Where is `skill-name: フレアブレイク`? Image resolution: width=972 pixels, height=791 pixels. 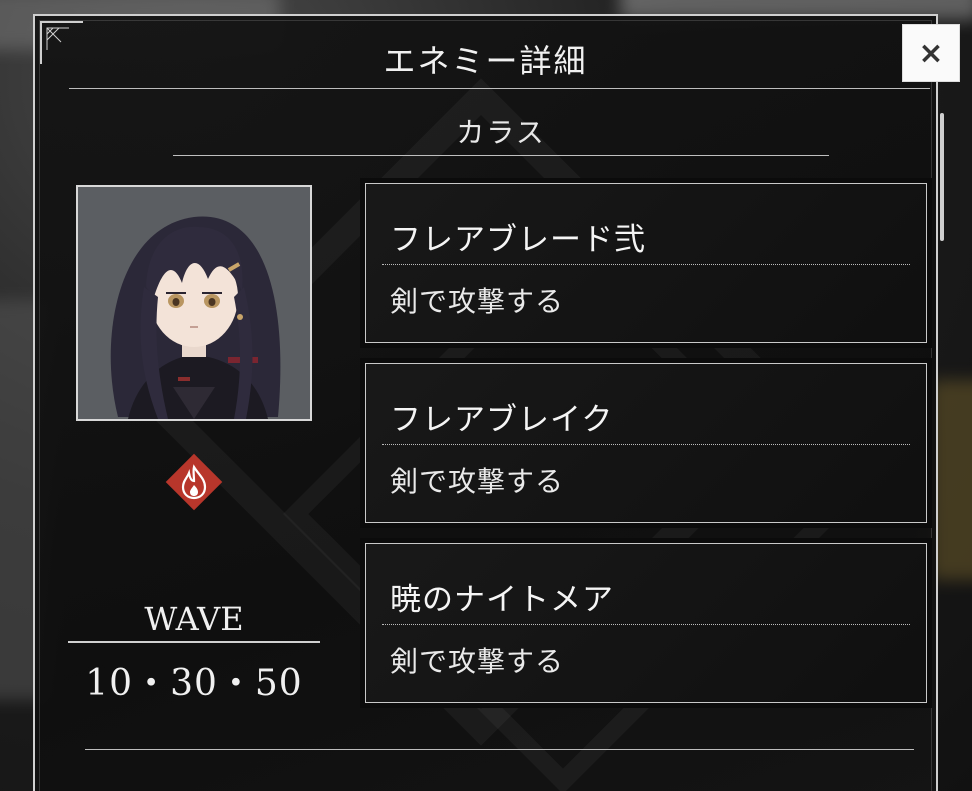
skill-name: フレアブレイク is located at coordinates (502, 420).